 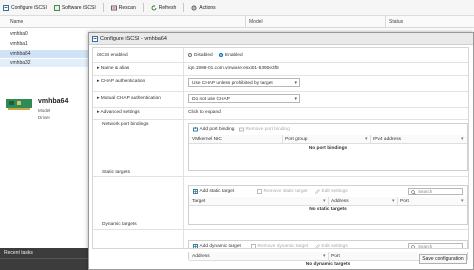 I want to click on name-value: iqn.1998-01.com.vmware:esxi01-5390e3f8, so click(x=233, y=68).